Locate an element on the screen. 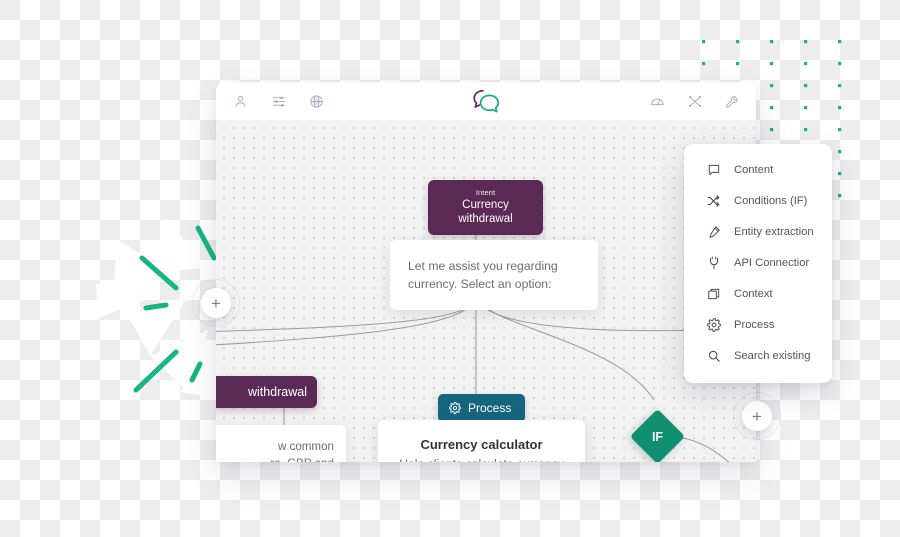  menu-item-process: Process is located at coordinates (758, 324).